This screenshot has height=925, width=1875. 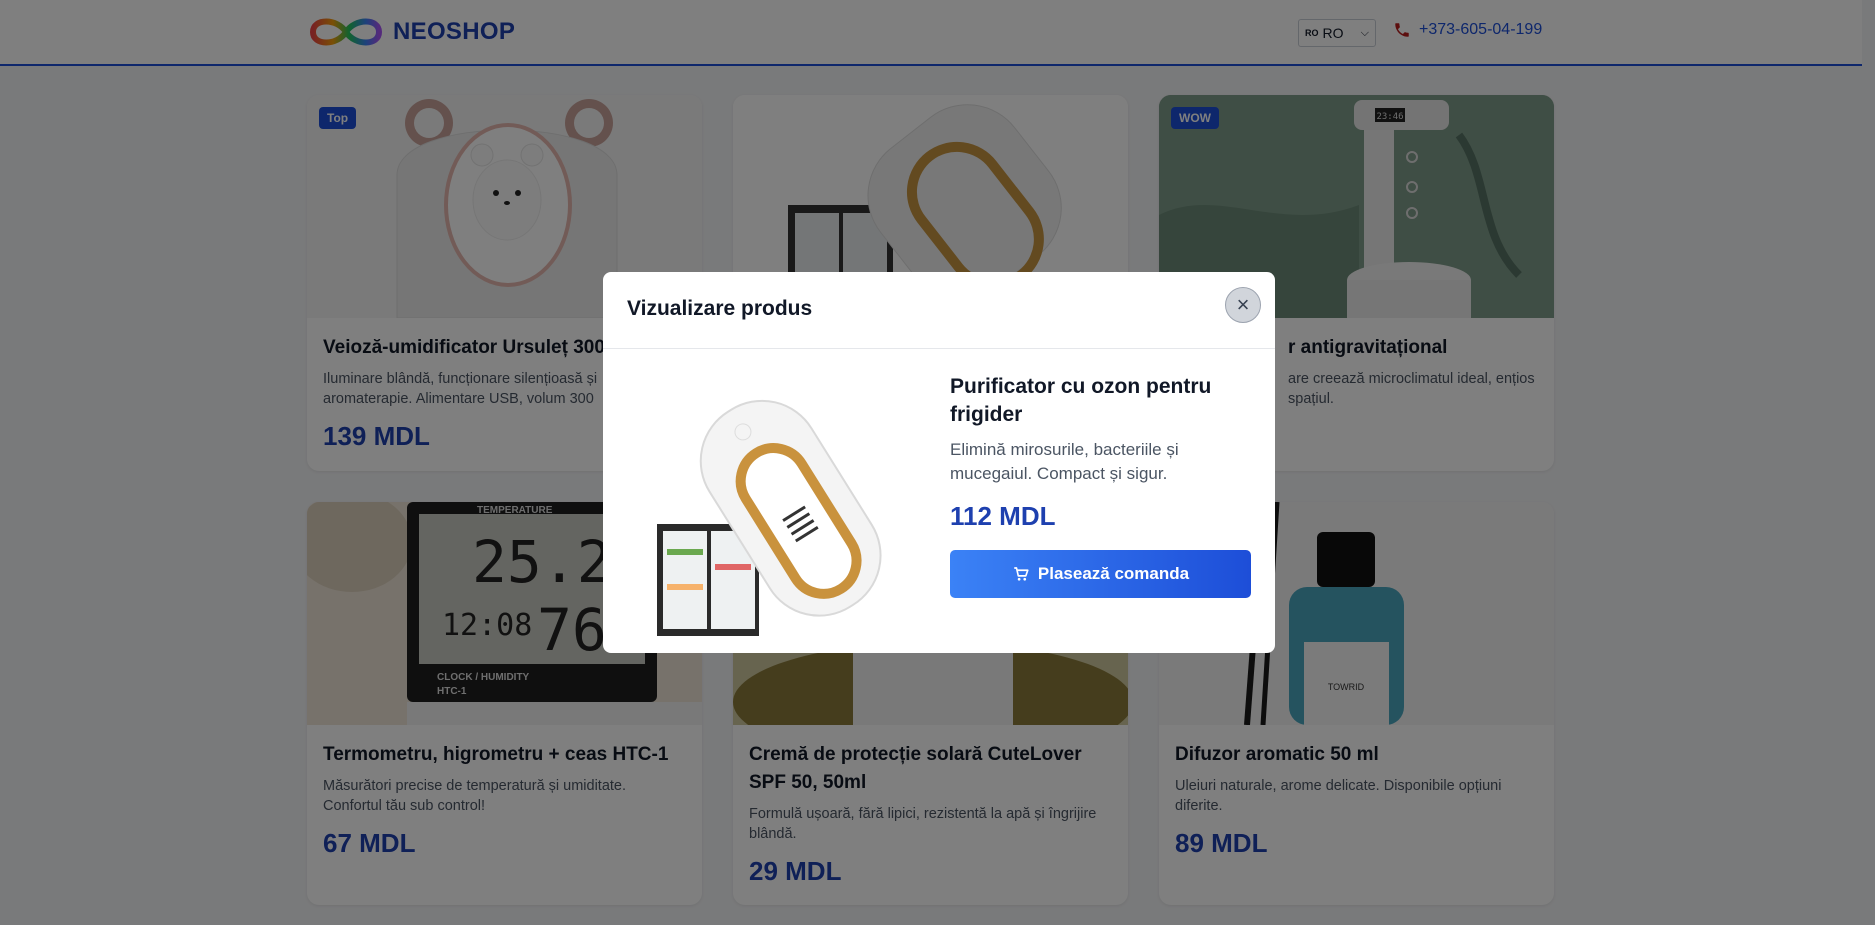 What do you see at coordinates (1113, 573) in the screenshot?
I see `place-order-label: Plasează comanda` at bounding box center [1113, 573].